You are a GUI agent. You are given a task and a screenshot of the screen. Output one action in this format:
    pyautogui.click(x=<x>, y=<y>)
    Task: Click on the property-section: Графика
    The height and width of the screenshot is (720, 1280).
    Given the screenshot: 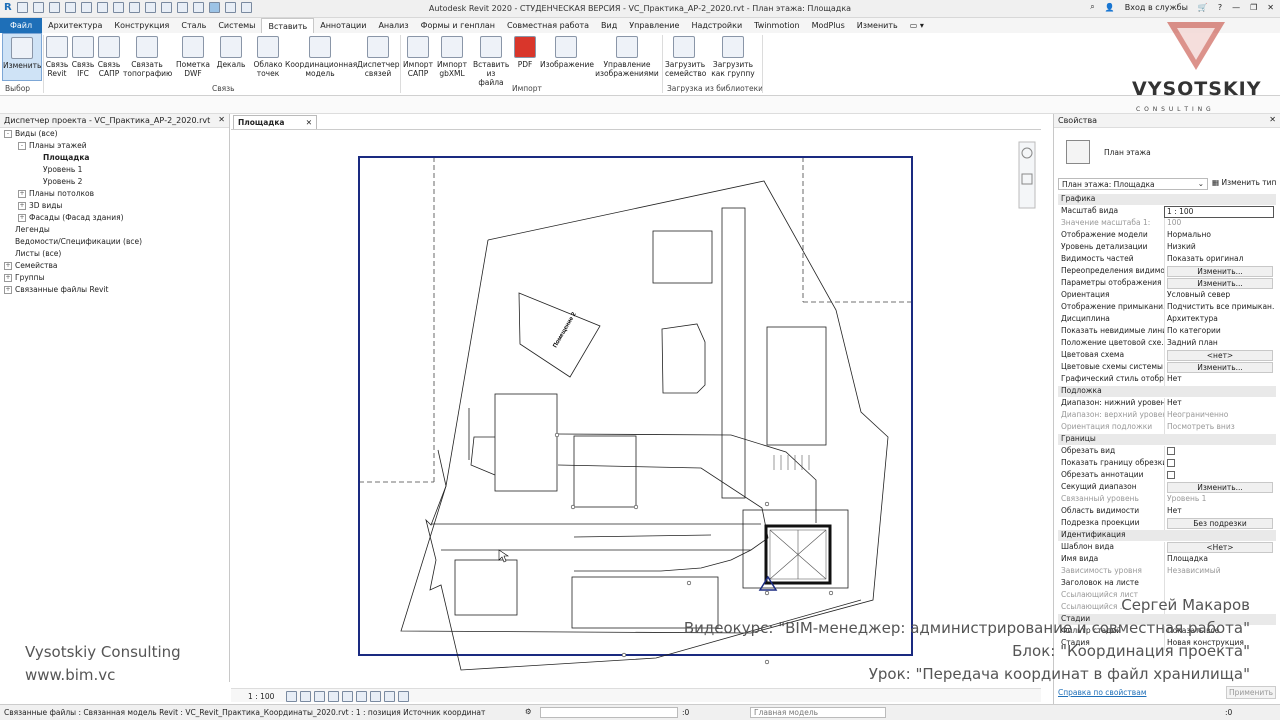 What is the action you would take?
    pyautogui.click(x=1167, y=199)
    